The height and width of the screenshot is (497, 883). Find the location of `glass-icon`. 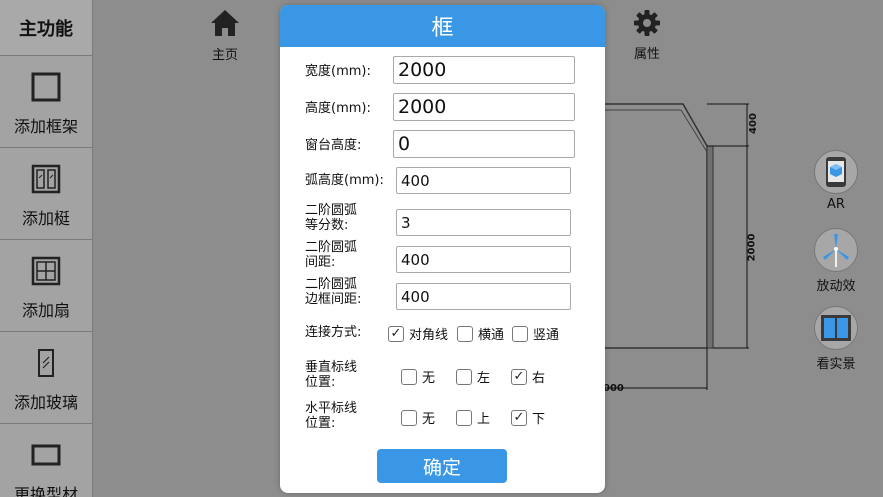

glass-icon is located at coordinates (46, 363).